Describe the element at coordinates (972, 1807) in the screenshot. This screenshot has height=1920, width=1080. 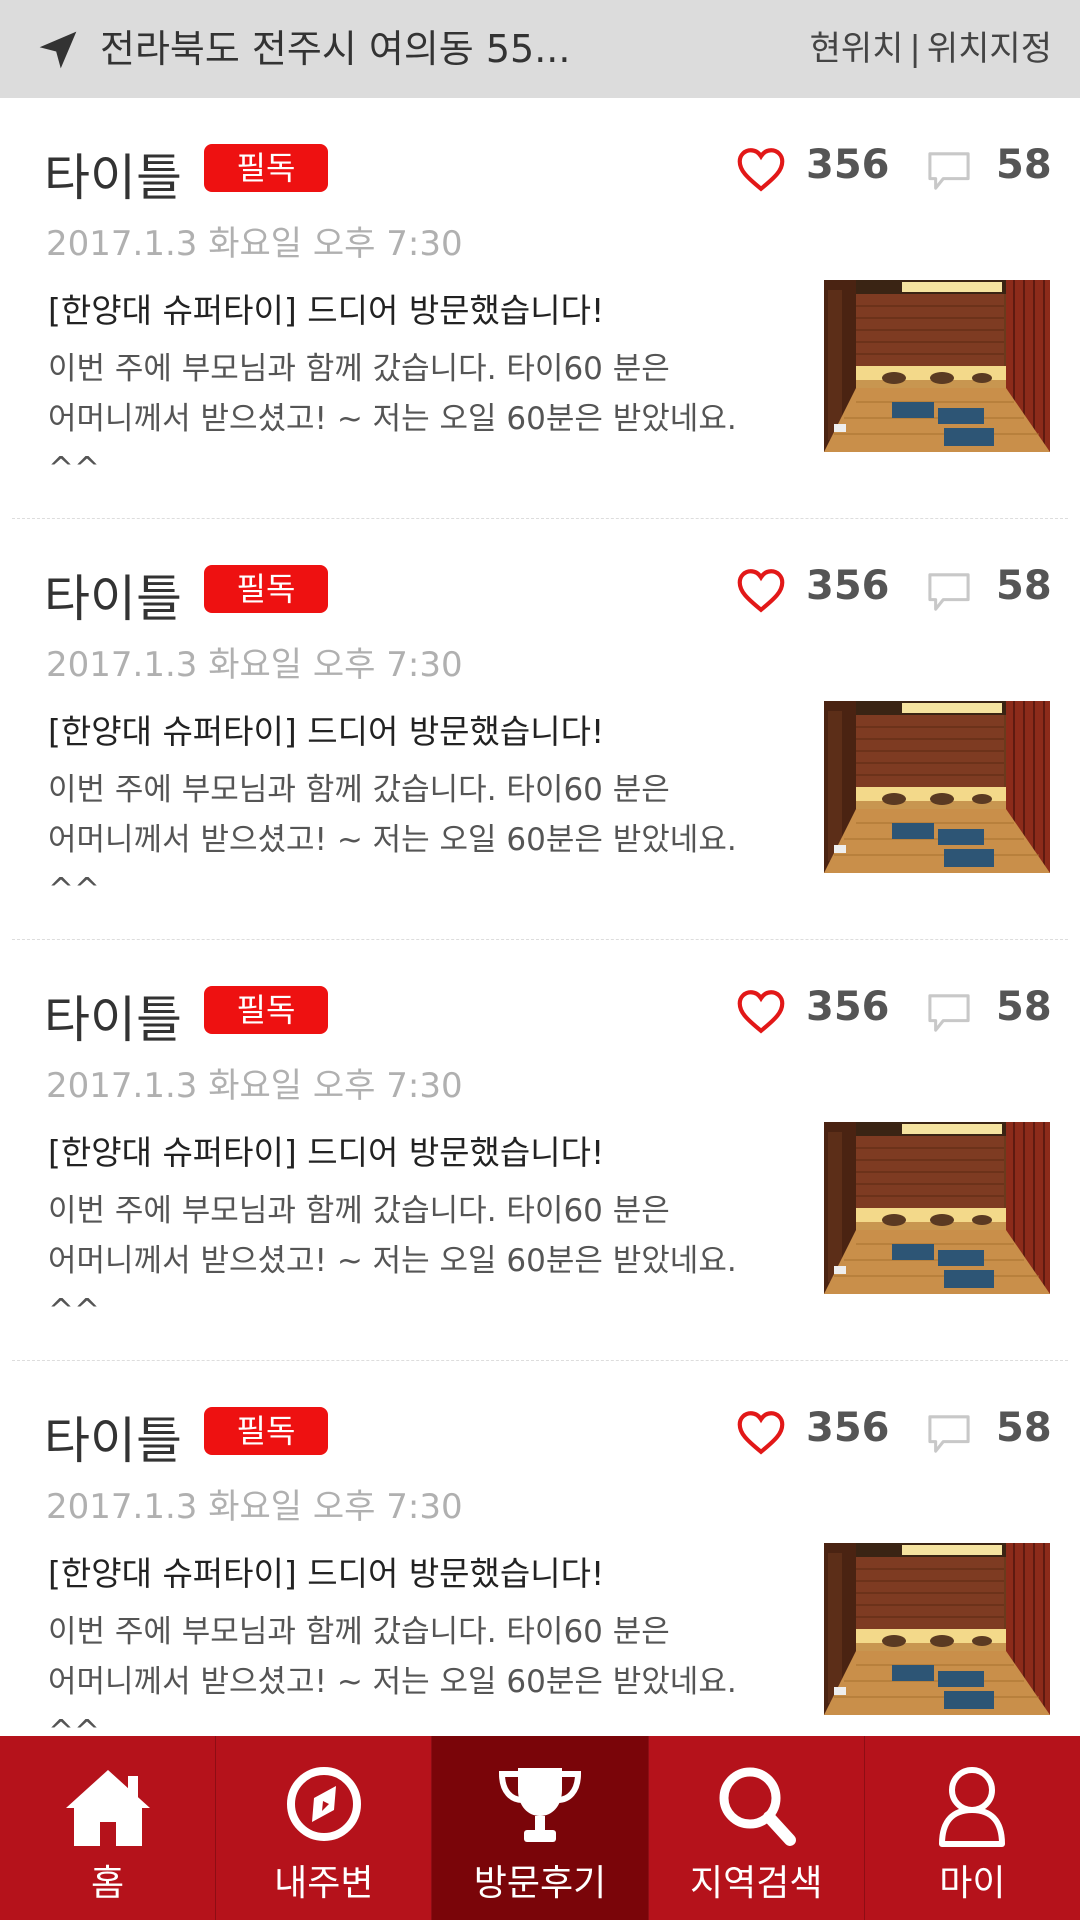
I see `user-icon` at that location.